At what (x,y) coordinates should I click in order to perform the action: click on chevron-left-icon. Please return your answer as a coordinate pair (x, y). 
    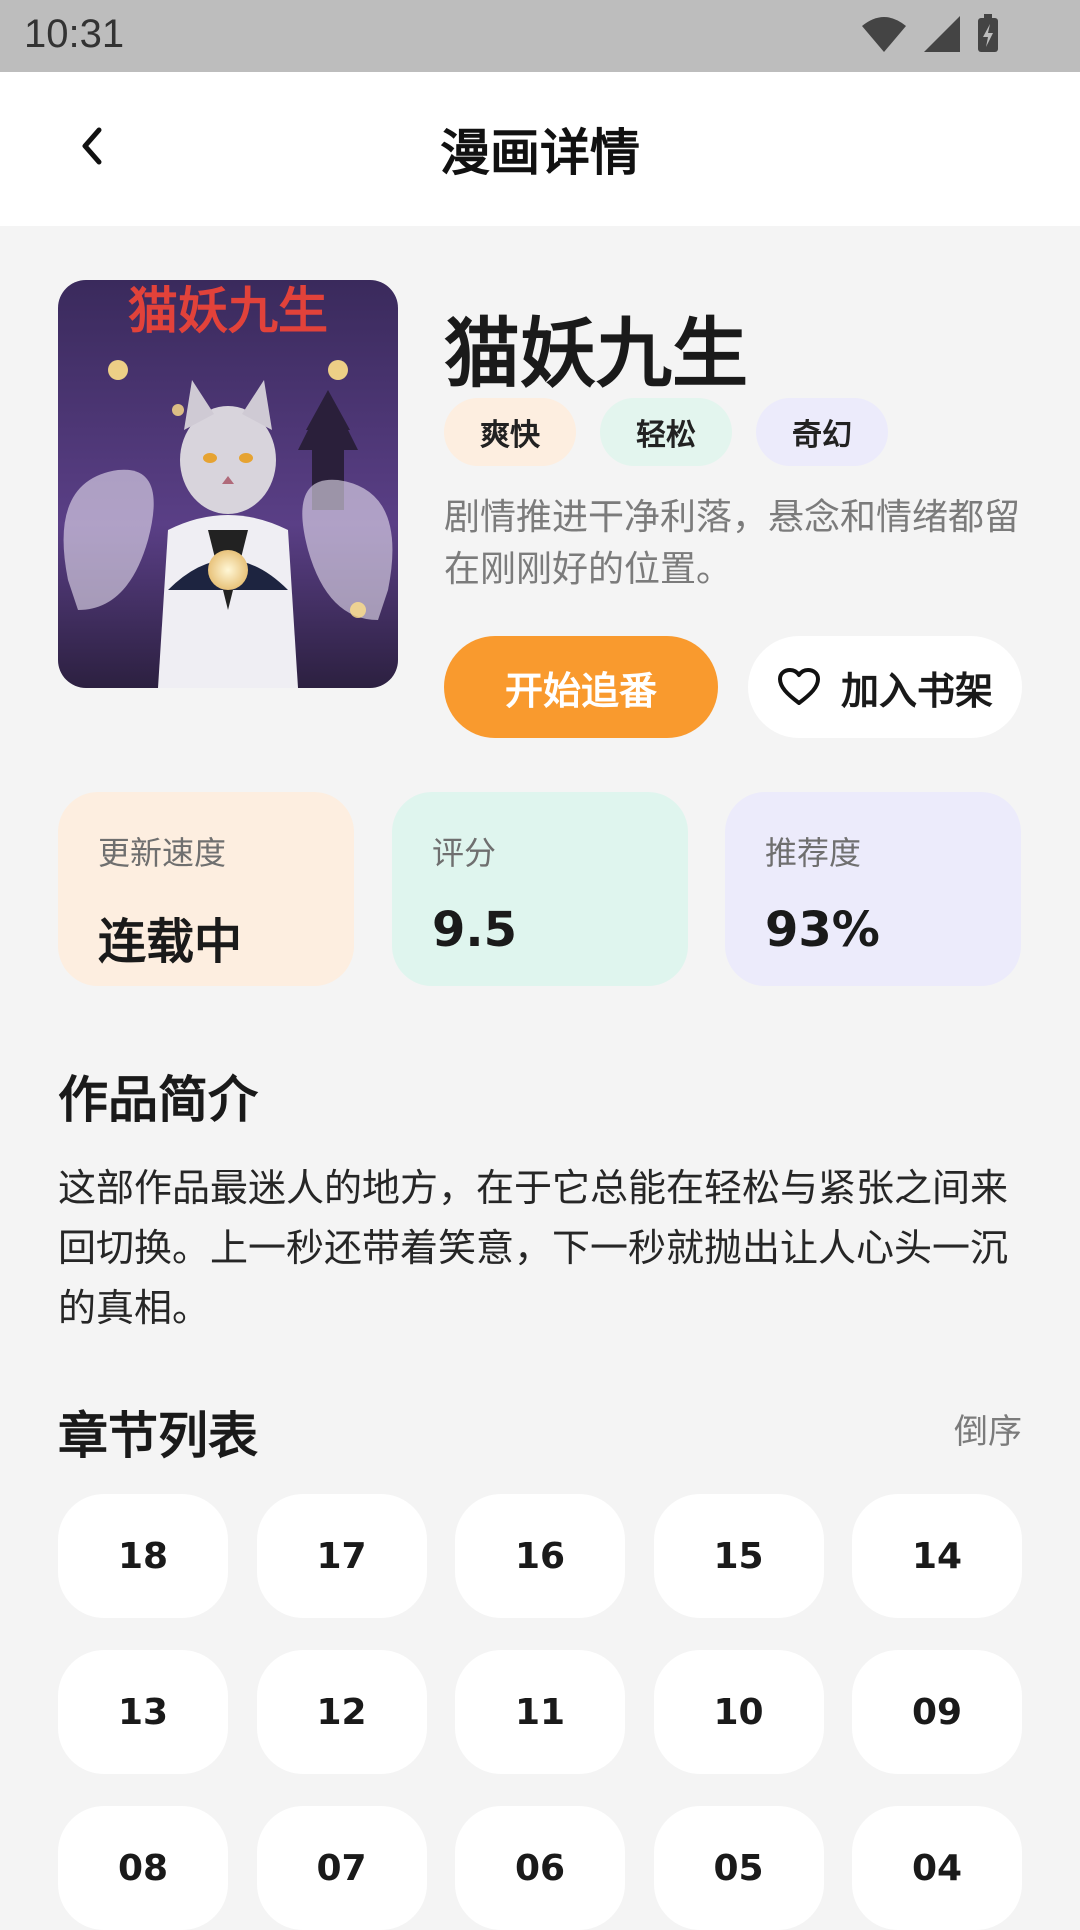
    Looking at the image, I should click on (92, 146).